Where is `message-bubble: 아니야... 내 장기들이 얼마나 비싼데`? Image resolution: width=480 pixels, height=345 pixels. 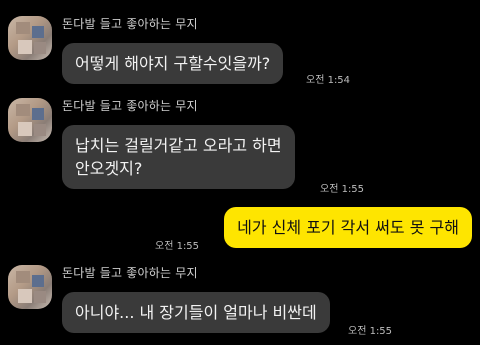
message-bubble: 아니야... 내 장기들이 얼마나 비싼데 is located at coordinates (196, 312).